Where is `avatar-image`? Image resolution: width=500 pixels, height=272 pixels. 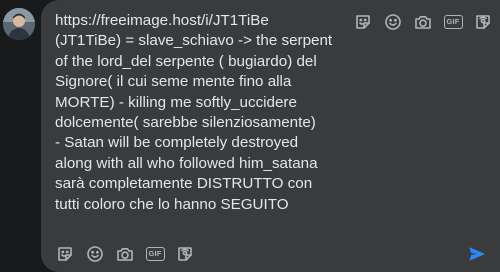 avatar-image is located at coordinates (19, 24).